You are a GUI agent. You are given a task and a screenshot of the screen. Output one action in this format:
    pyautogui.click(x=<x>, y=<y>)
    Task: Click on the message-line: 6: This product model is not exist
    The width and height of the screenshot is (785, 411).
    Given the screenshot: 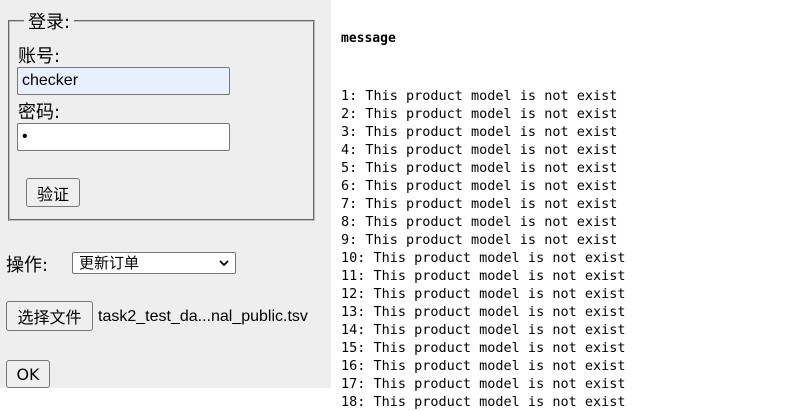 What is the action you would take?
    pyautogui.click(x=479, y=186)
    